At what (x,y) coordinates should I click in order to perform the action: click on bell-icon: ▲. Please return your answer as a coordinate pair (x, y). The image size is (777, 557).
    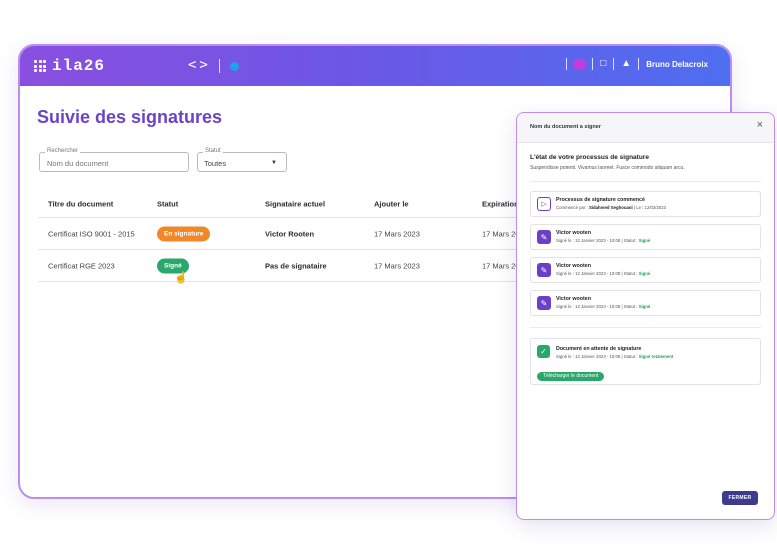
    Looking at the image, I should click on (626, 64).